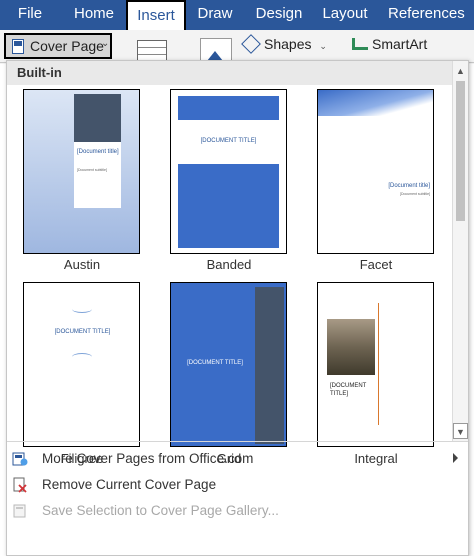  What do you see at coordinates (129, 484) in the screenshot?
I see `remove-cover-page-label: Remove Current Cover Page` at bounding box center [129, 484].